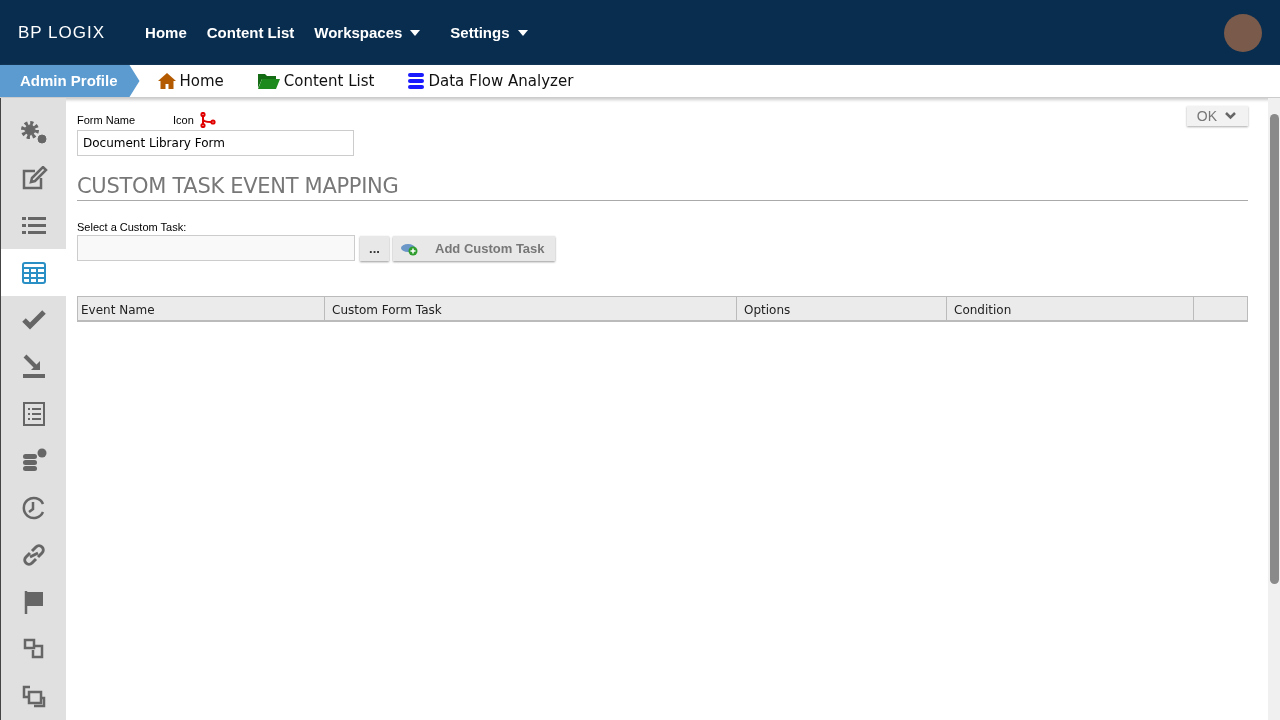 The height and width of the screenshot is (720, 1280). I want to click on branch-icon, so click(207, 120).